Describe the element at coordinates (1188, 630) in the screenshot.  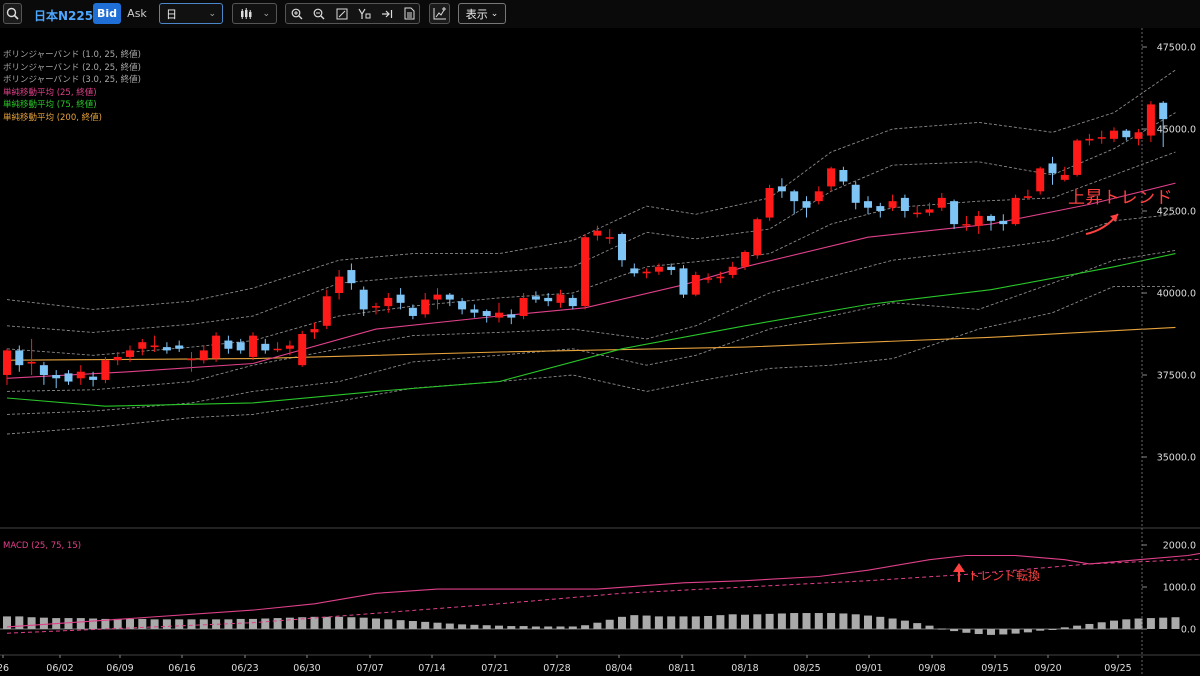
I see `macd-y-tick-label: 0.0` at that location.